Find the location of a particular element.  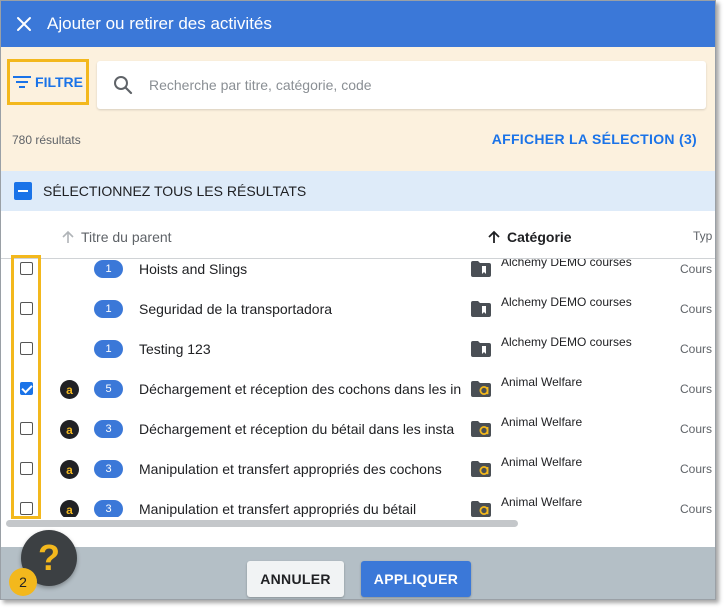

horizontal-scrollbar is located at coordinates (262, 523).